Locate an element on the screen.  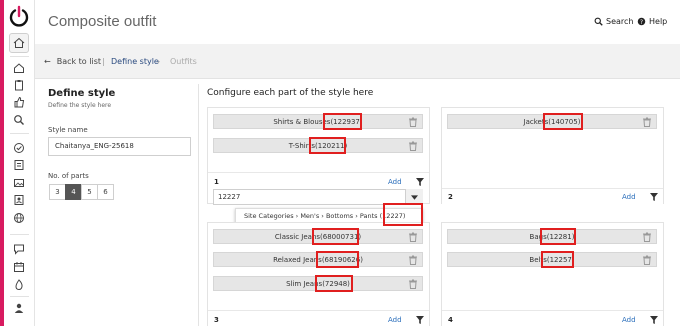
breadcrumb-chevron-icon: › is located at coordinates (159, 61).